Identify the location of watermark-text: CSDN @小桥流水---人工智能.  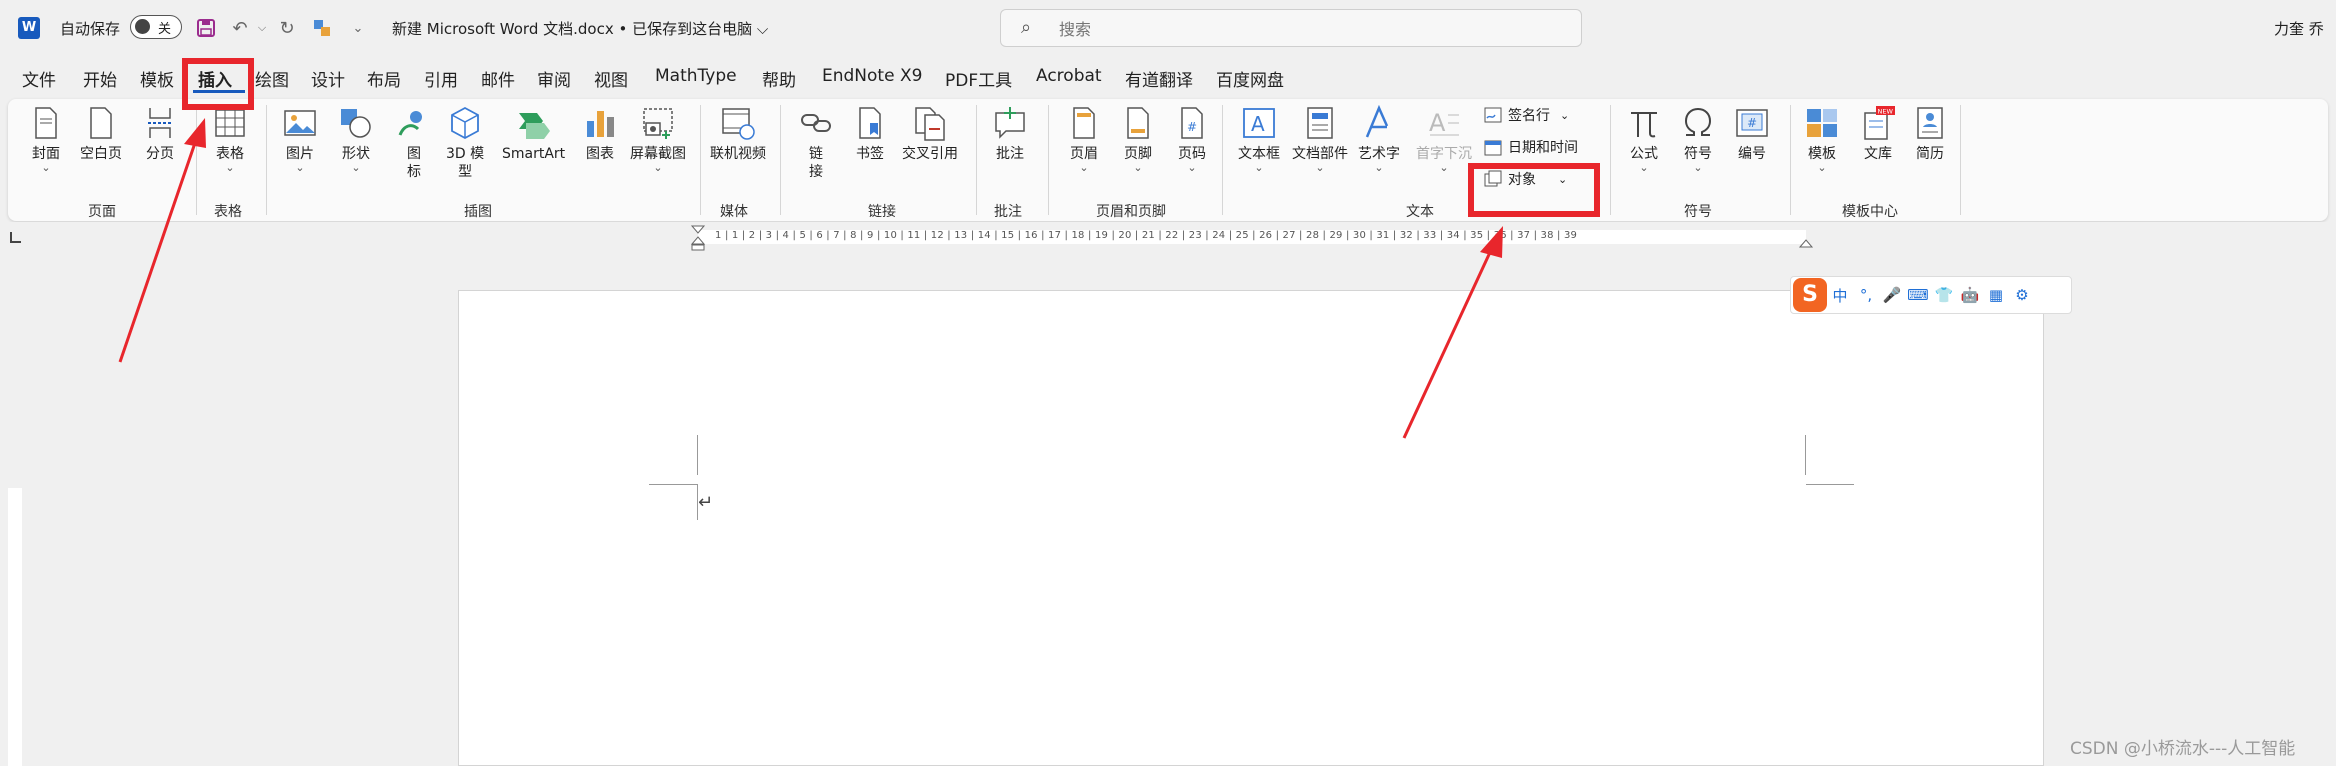
(2183, 749).